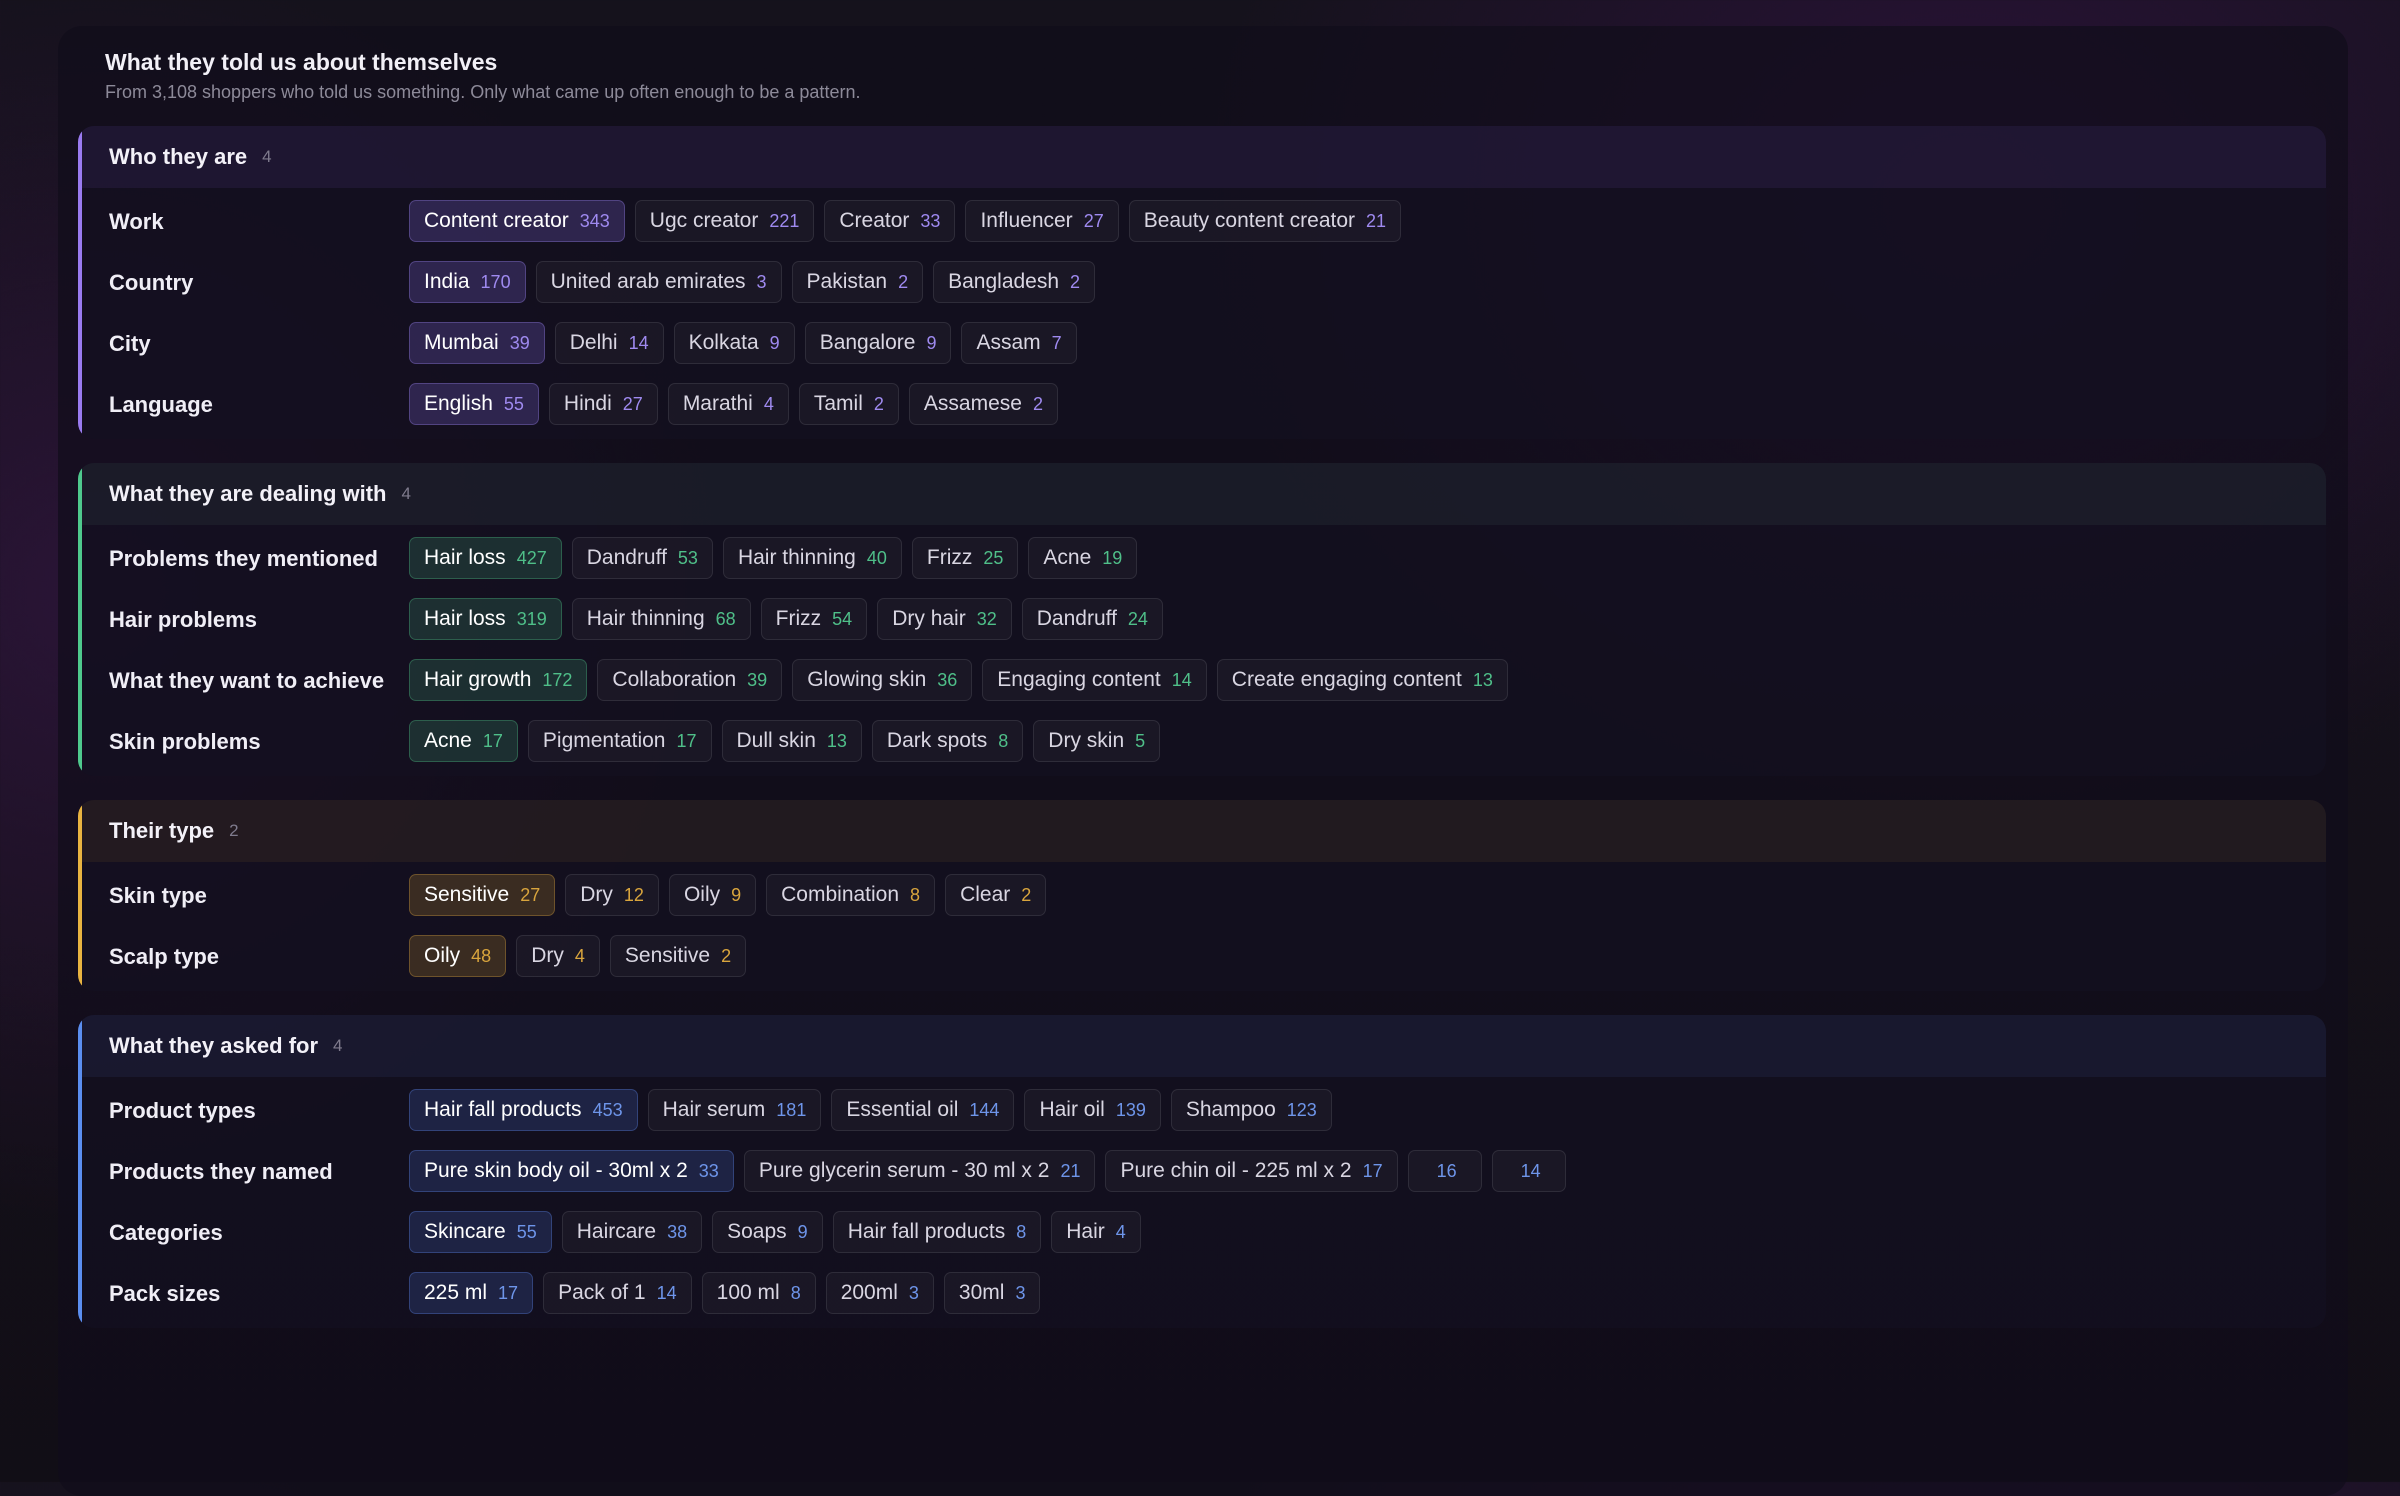 This screenshot has height=1496, width=2400. I want to click on chip: Pigmentation 17, so click(619, 741).